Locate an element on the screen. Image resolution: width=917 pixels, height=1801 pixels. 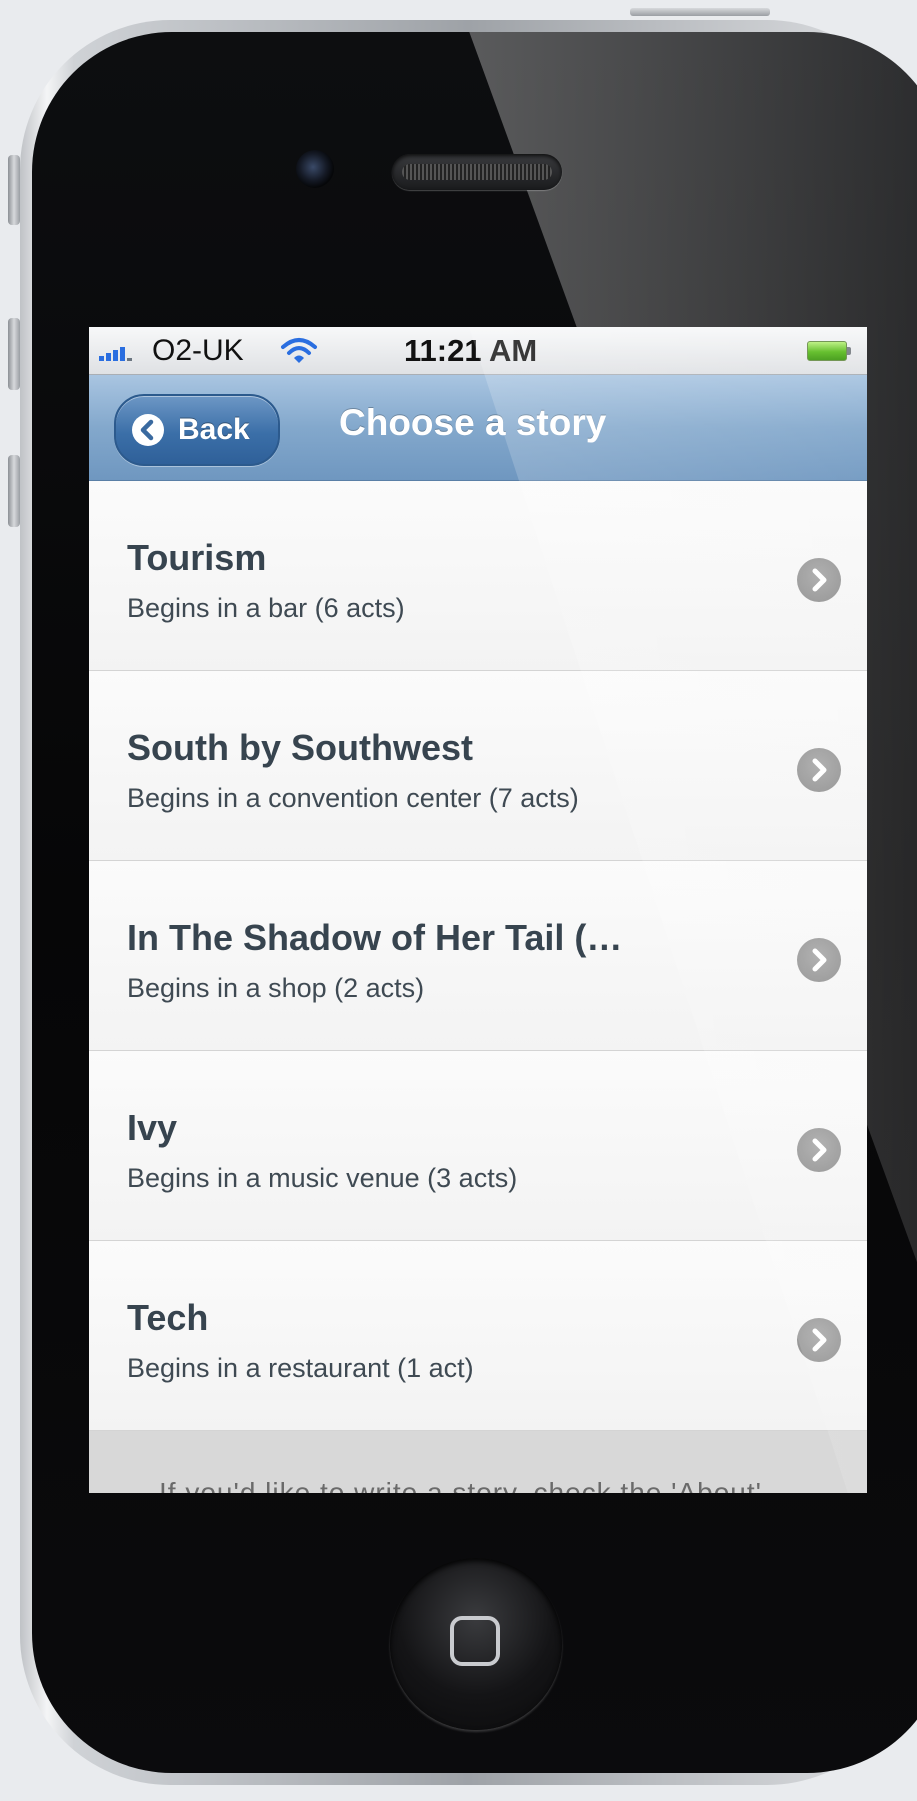
story-item-ivy: Ivy Begins in a music venue (3 acts) is located at coordinates (478, 1146).